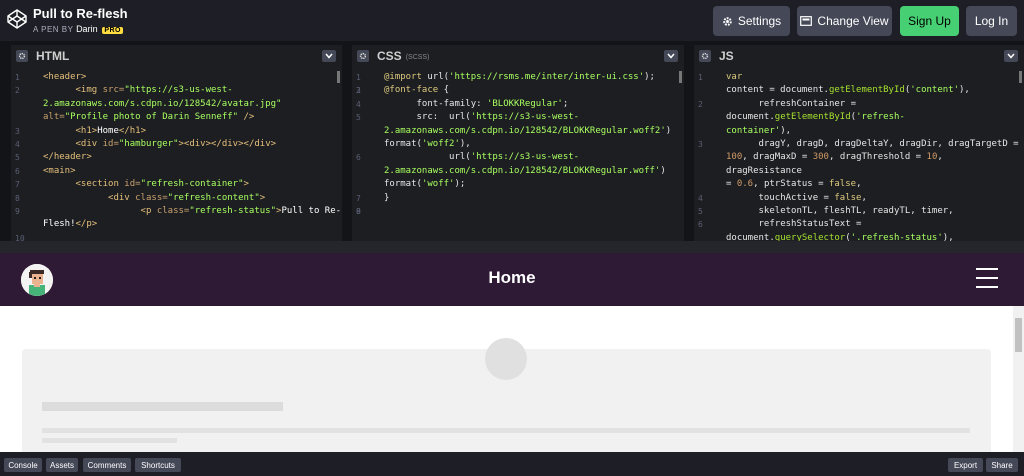  I want to click on skeleton-title-placeholder, so click(162, 406).